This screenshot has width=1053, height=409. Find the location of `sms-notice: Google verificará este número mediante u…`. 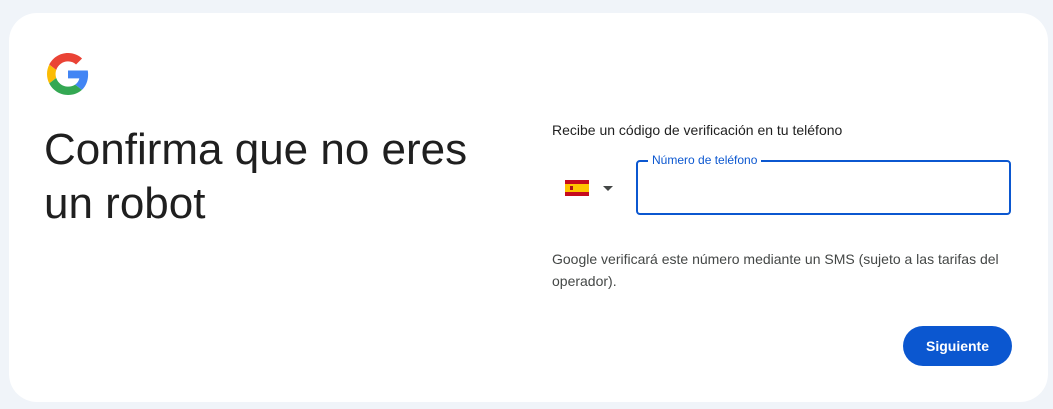

sms-notice: Google verificará este número mediante u… is located at coordinates (775, 270).